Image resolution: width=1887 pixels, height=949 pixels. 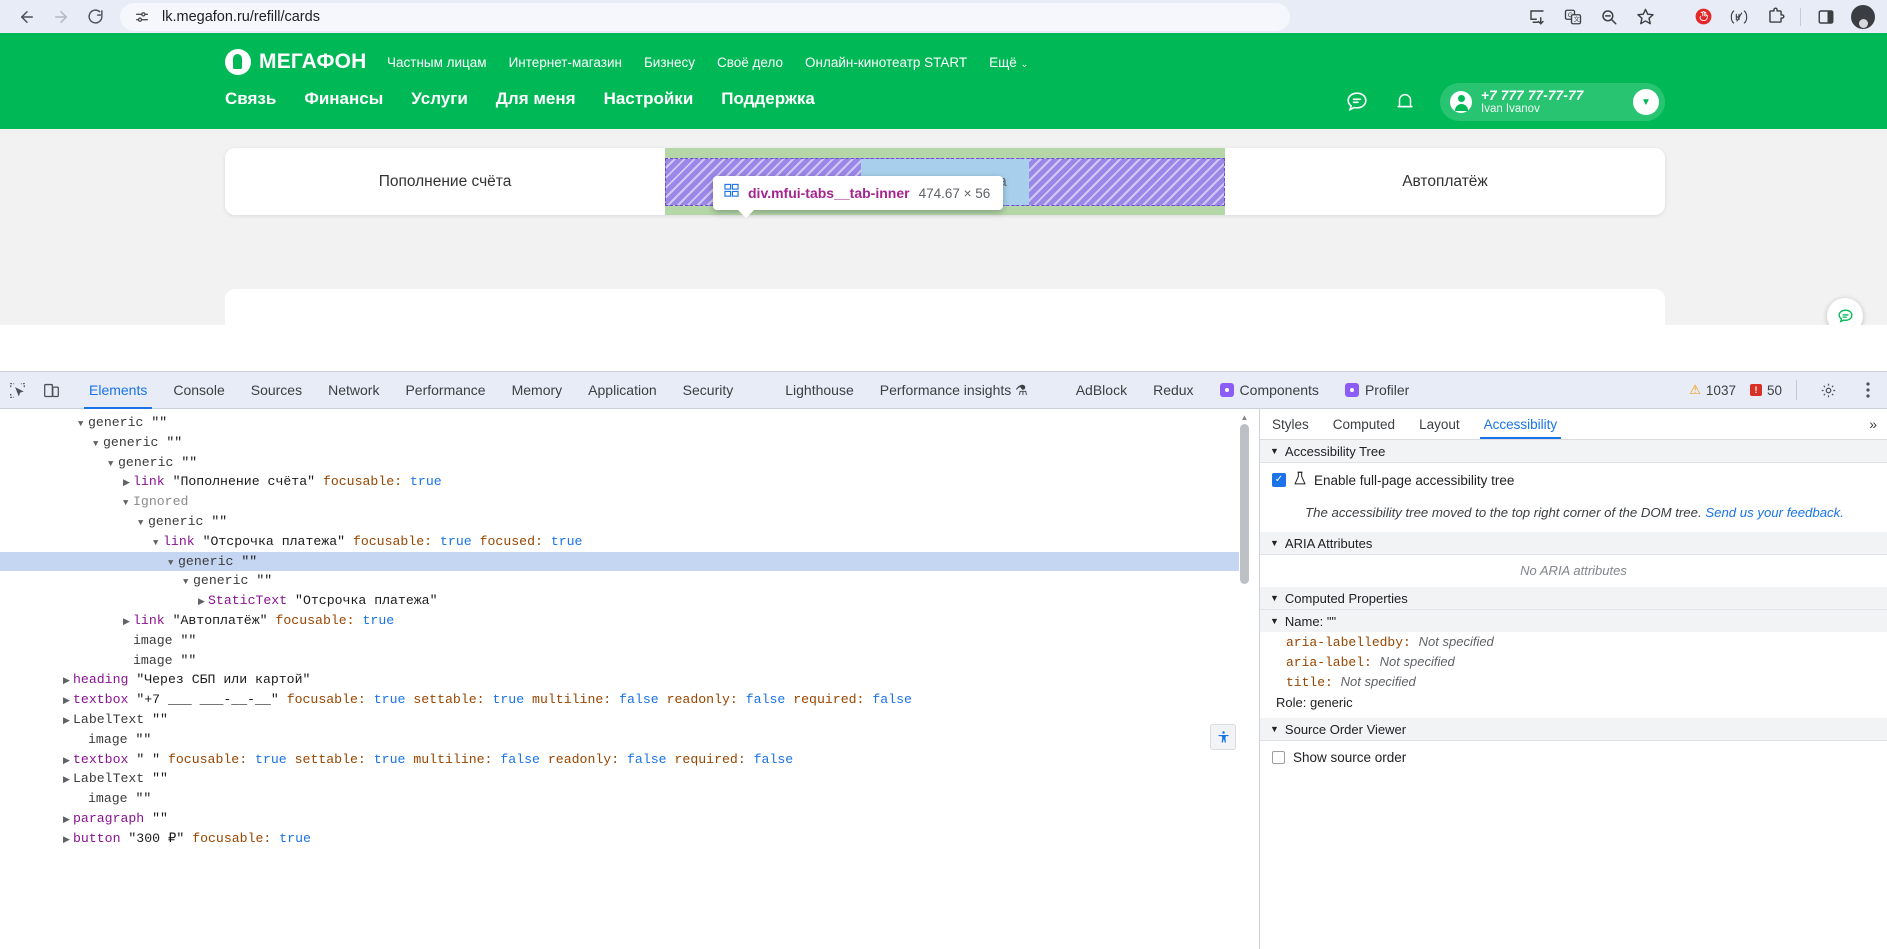 What do you see at coordinates (625, 839) in the screenshot?
I see `a11y-tree-row: ▶ button "300 ₽" focusable: true` at bounding box center [625, 839].